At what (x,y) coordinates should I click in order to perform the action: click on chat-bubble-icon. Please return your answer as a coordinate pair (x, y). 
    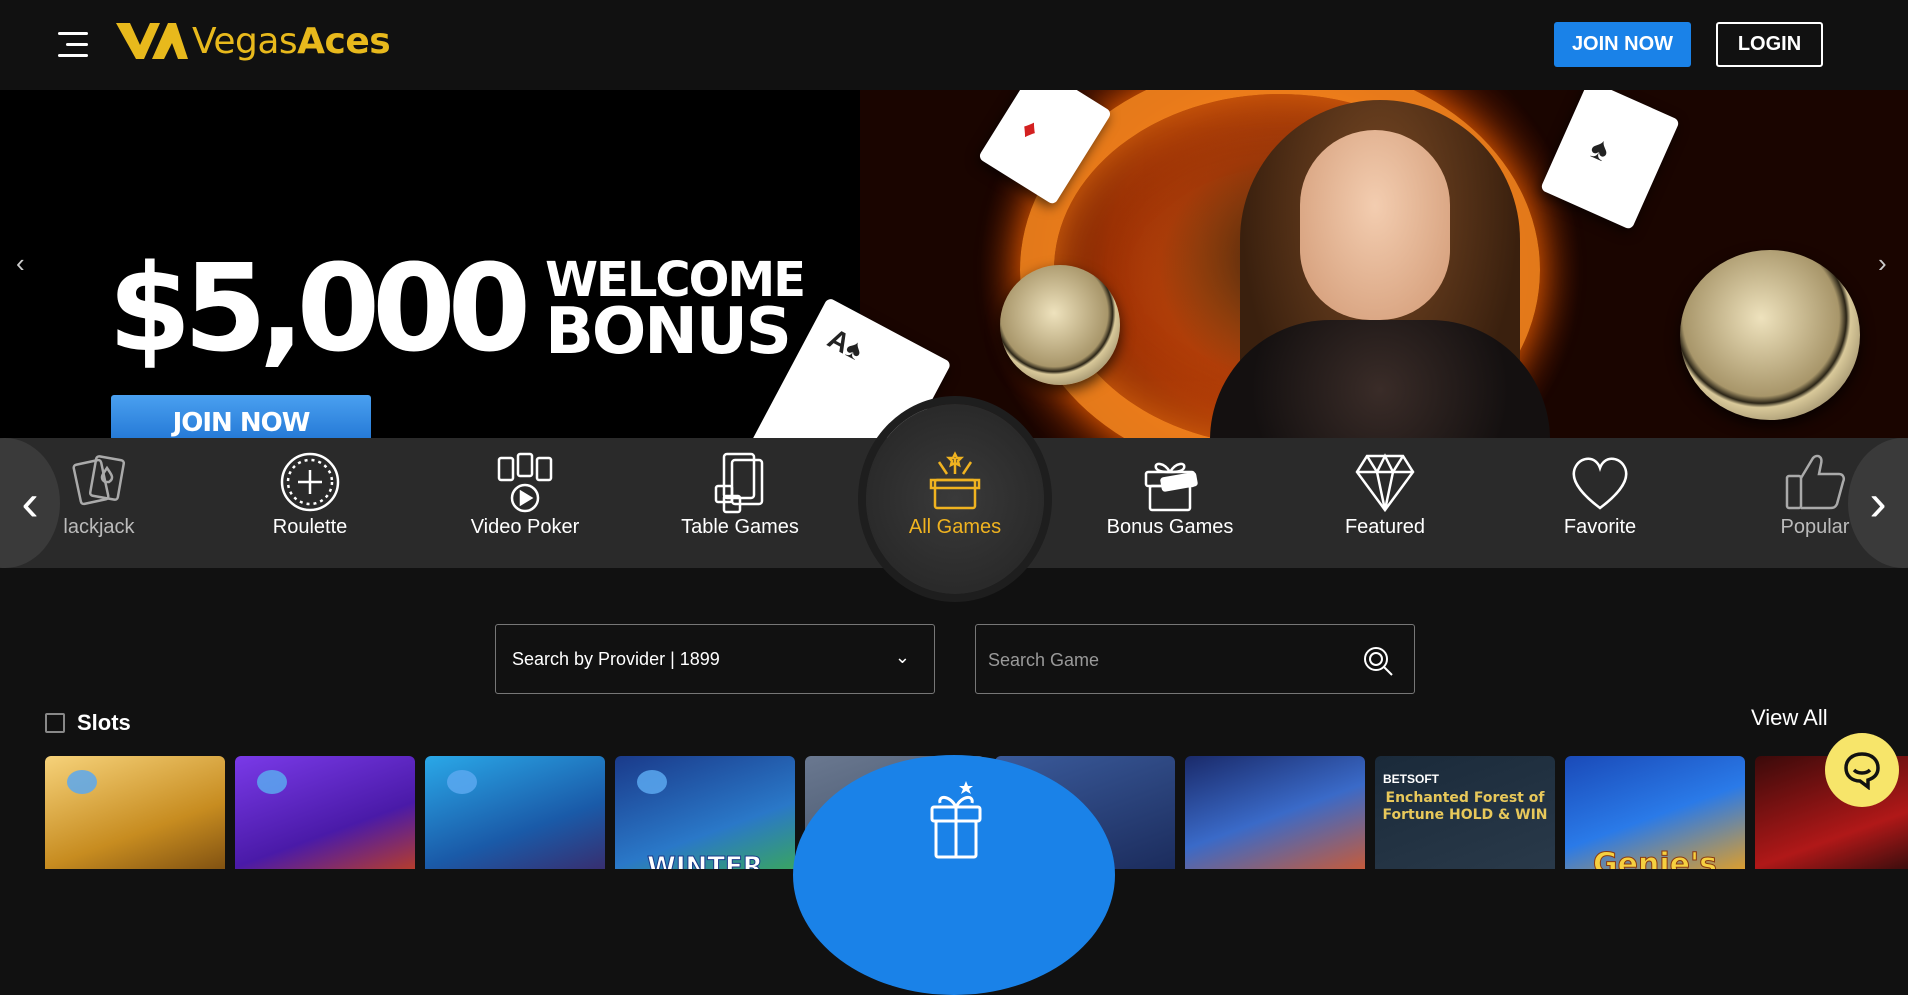
    Looking at the image, I should click on (1862, 771).